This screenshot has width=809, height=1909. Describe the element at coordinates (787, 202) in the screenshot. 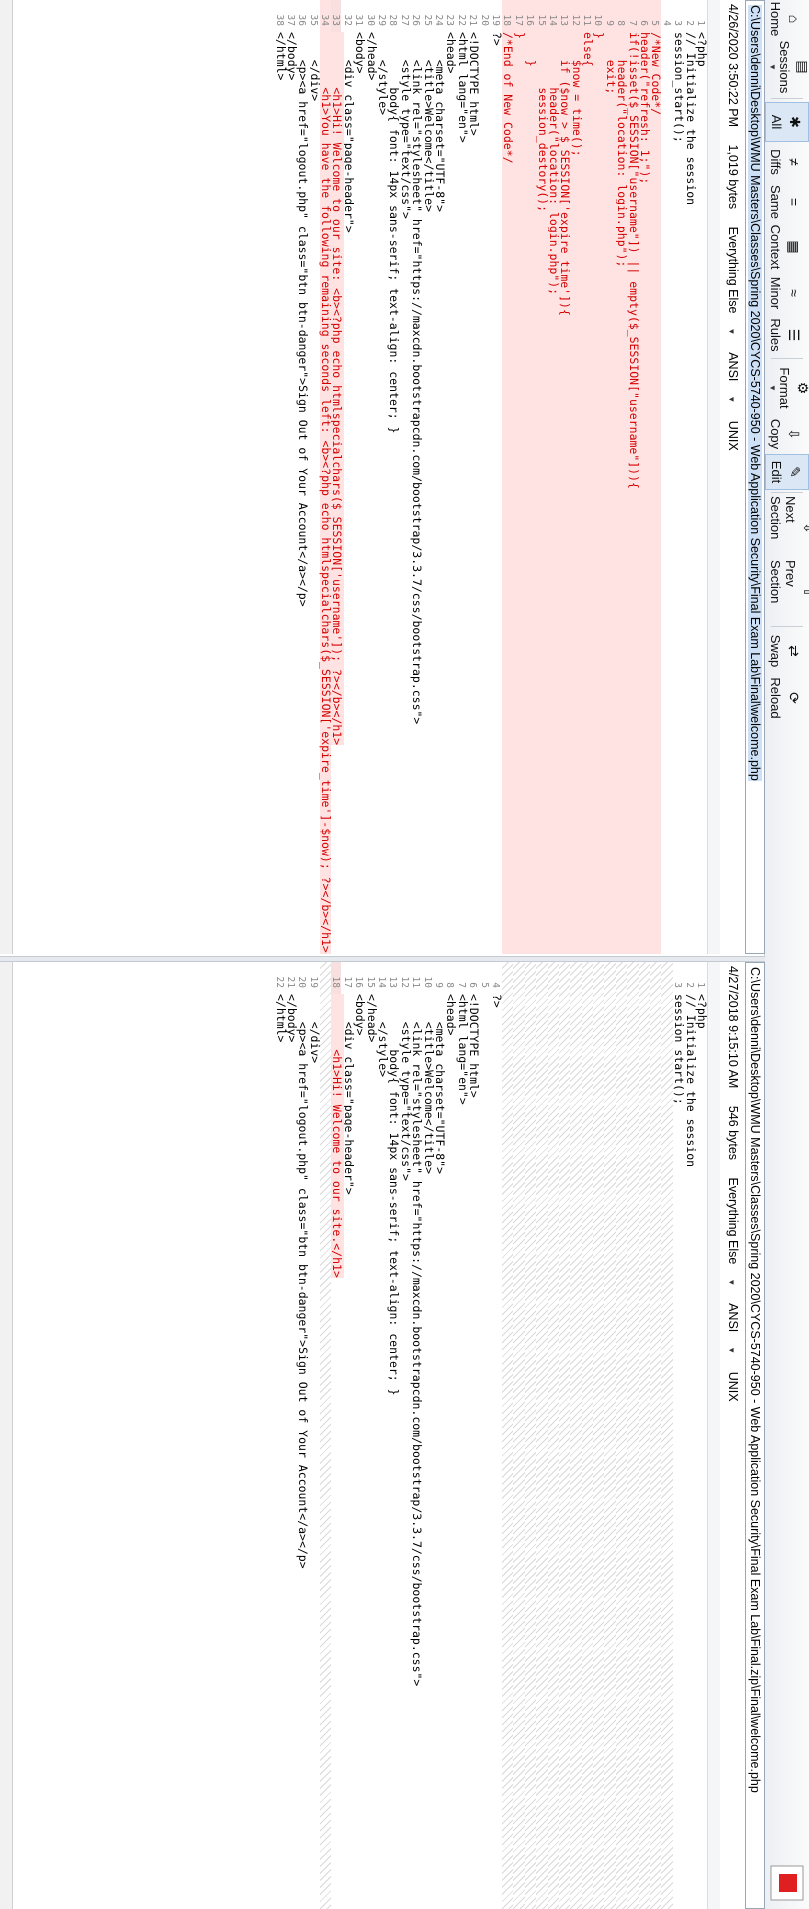

I see `toolbar-button-same: = Same` at that location.